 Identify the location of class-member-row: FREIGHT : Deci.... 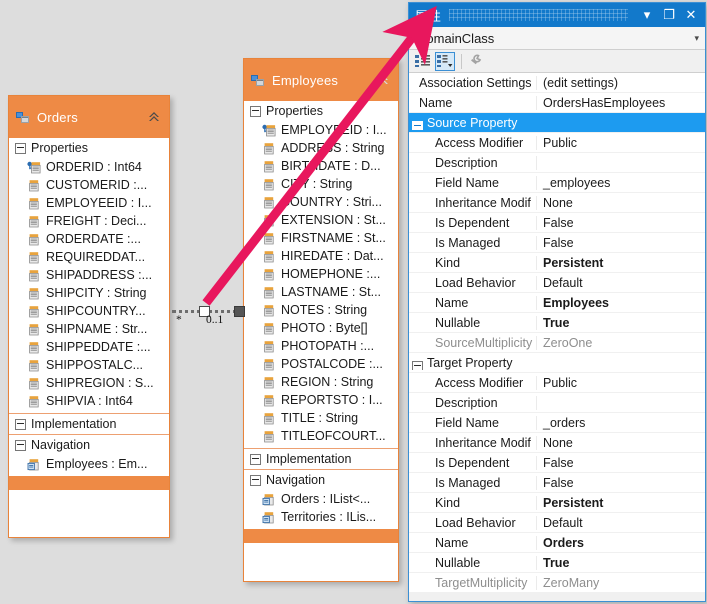
(89, 221).